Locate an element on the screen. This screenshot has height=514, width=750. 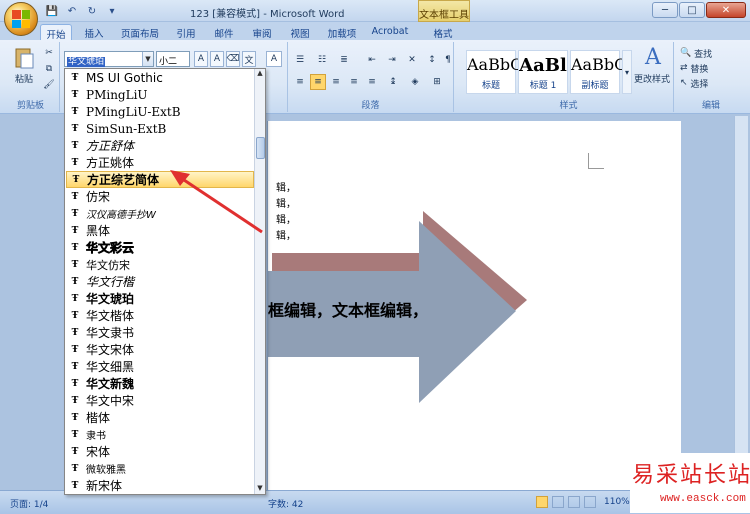
style-sample: AaBbC is located at coordinates (495, 64).